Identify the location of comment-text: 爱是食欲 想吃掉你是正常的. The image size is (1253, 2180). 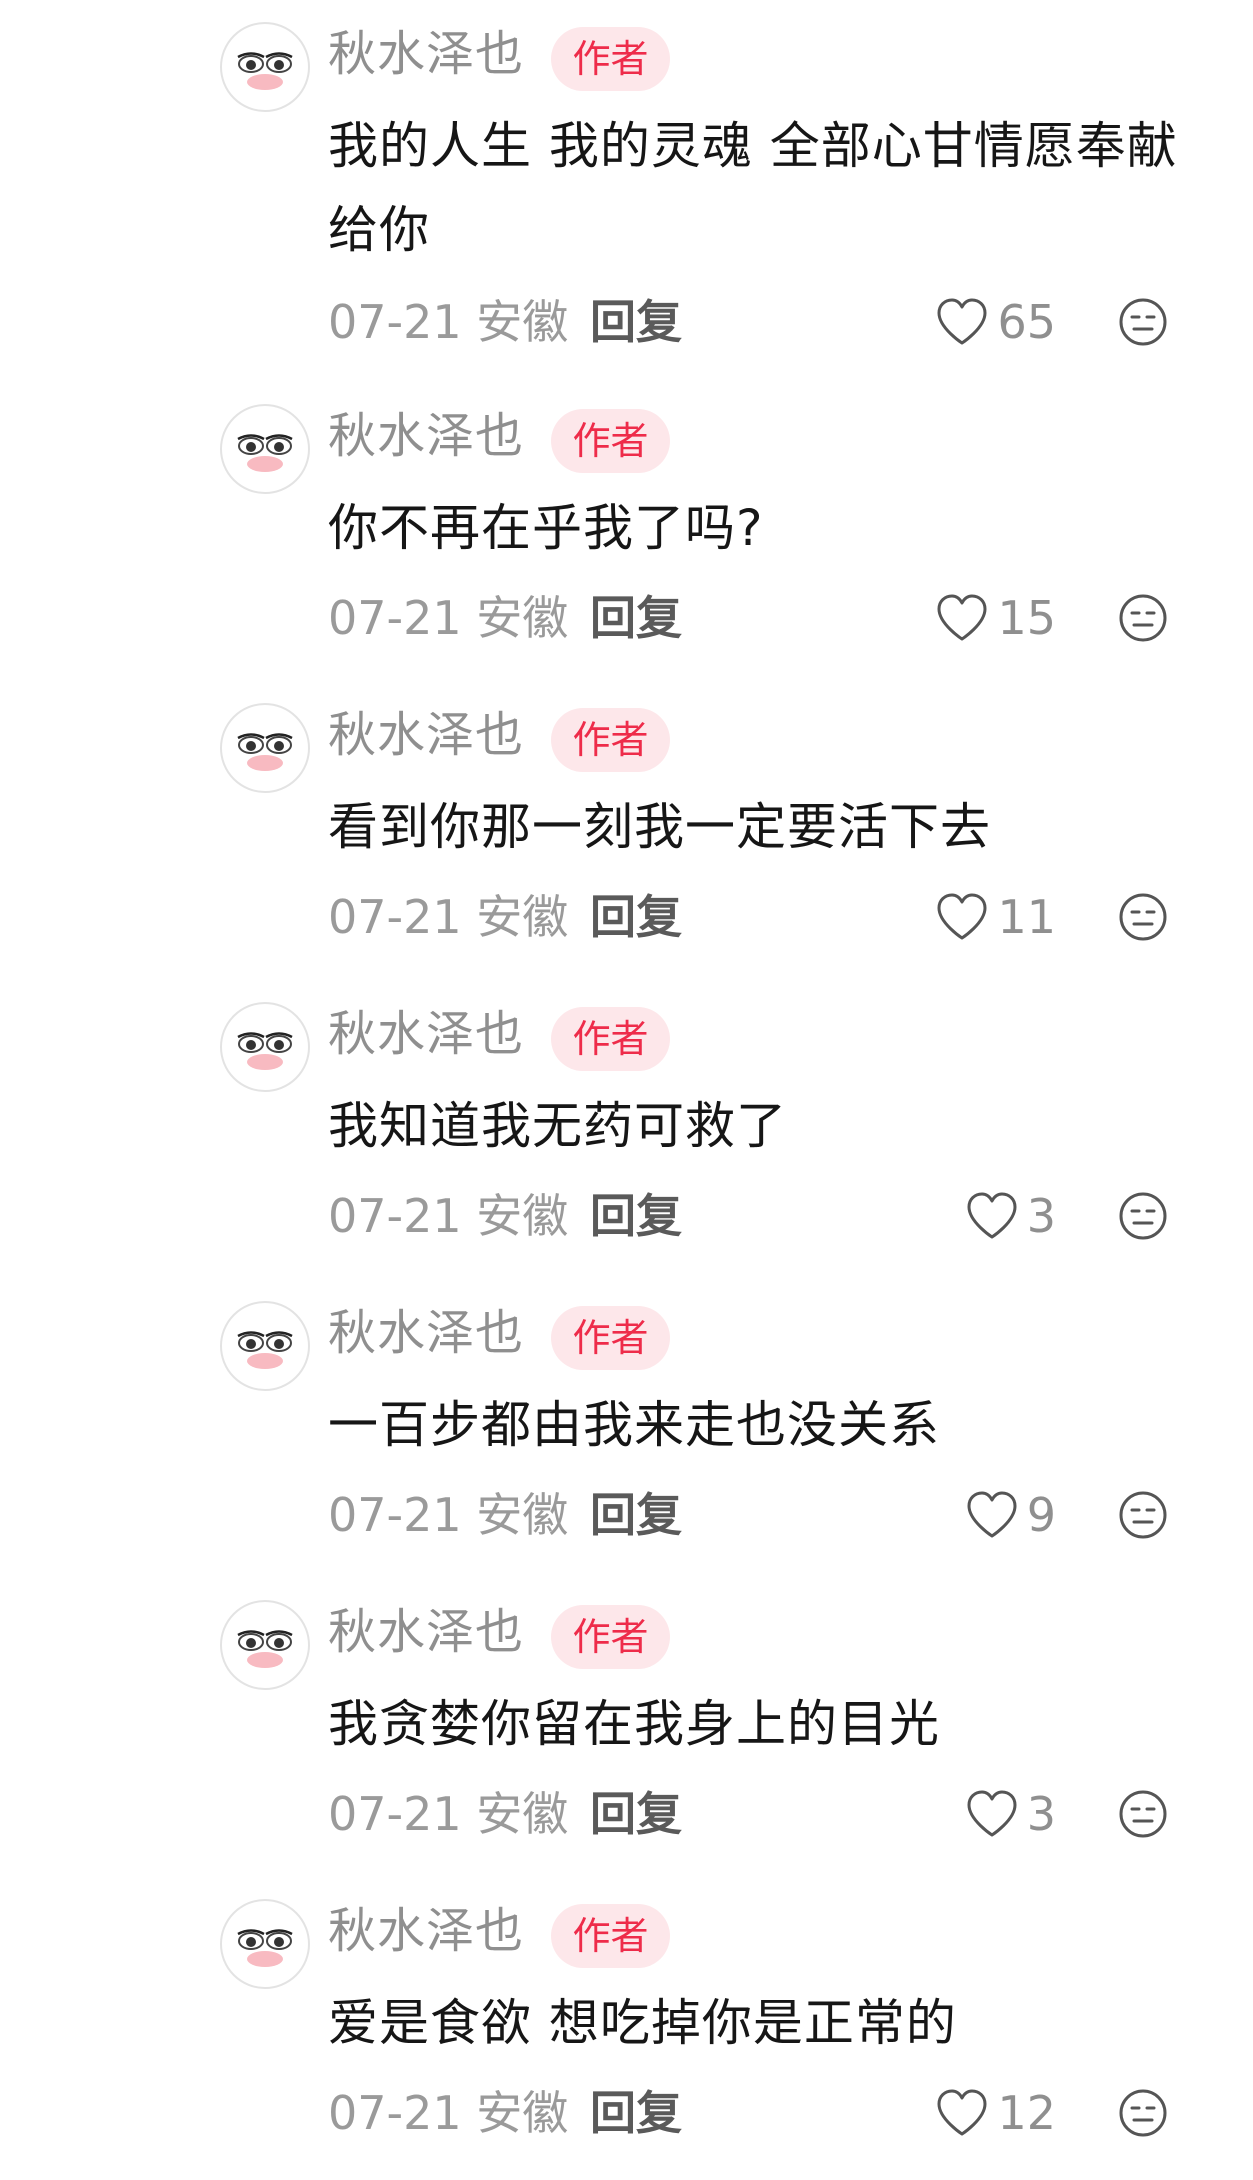
(642, 2023).